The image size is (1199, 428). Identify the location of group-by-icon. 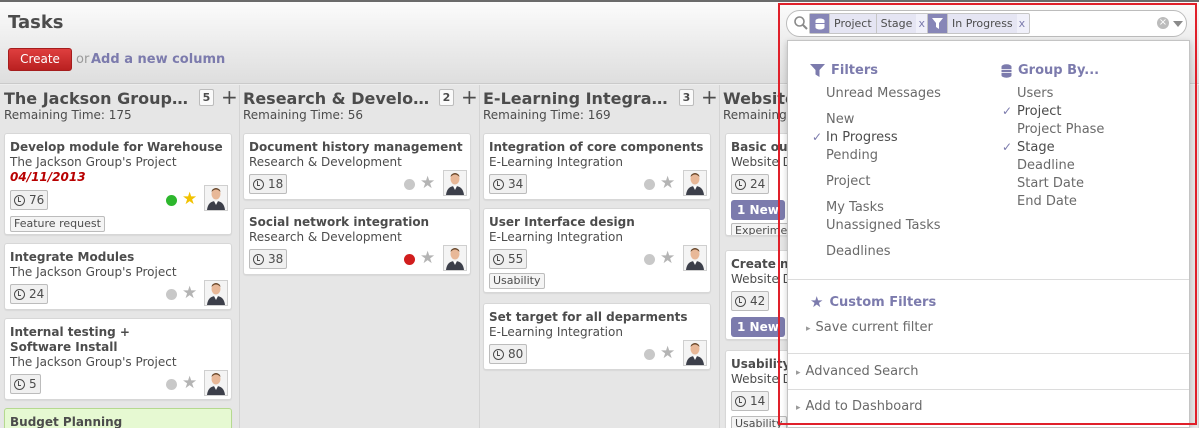
(819, 23).